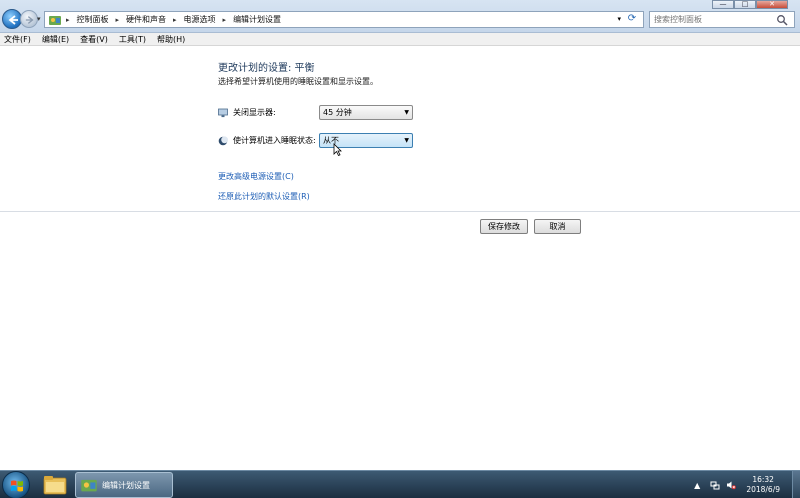 This screenshot has height=498, width=800. Describe the element at coordinates (713, 19) in the screenshot. I see `search-input` at that location.